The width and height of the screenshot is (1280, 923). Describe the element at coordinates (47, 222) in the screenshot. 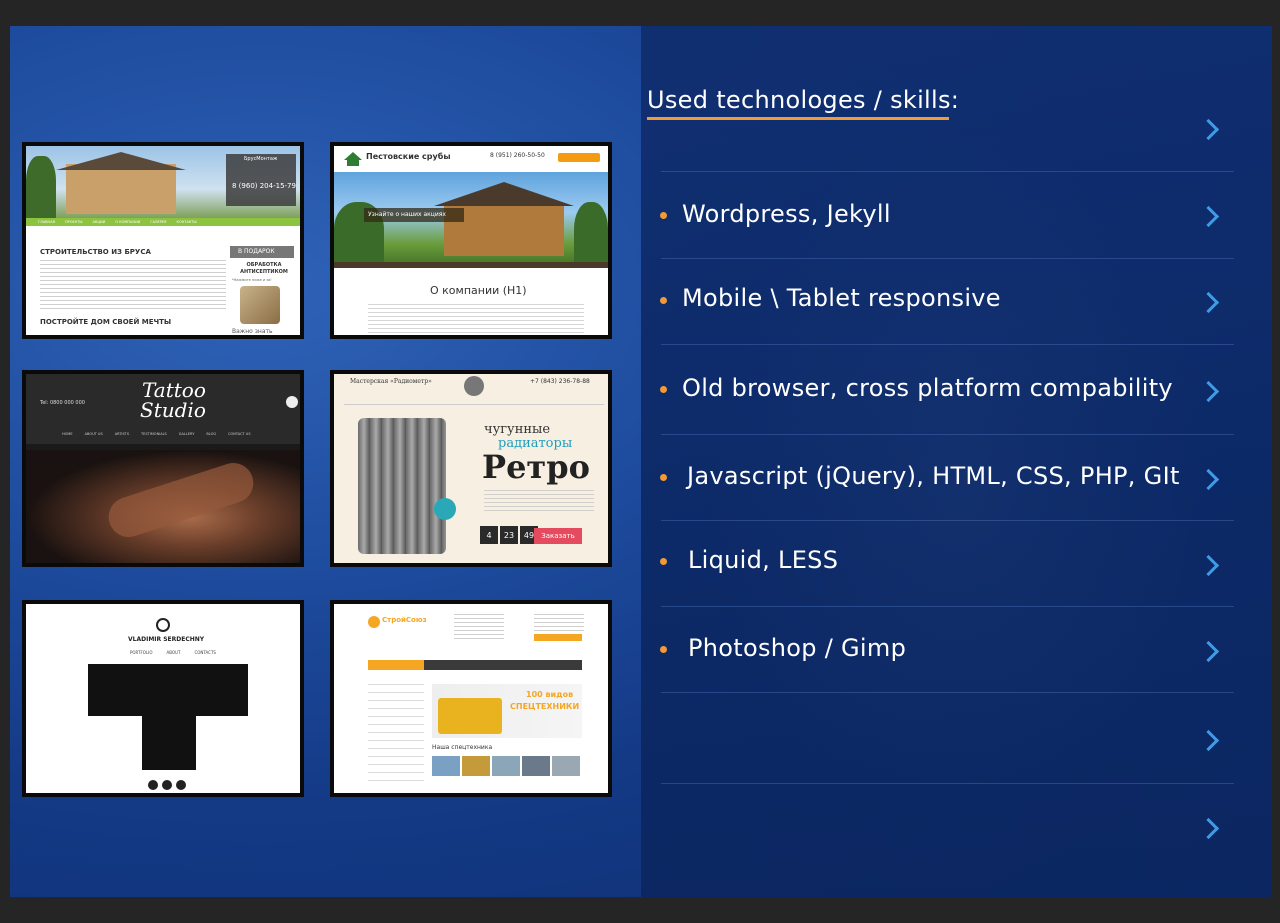

I see `brus-nav-1: ГЛАВНАЯ` at that location.